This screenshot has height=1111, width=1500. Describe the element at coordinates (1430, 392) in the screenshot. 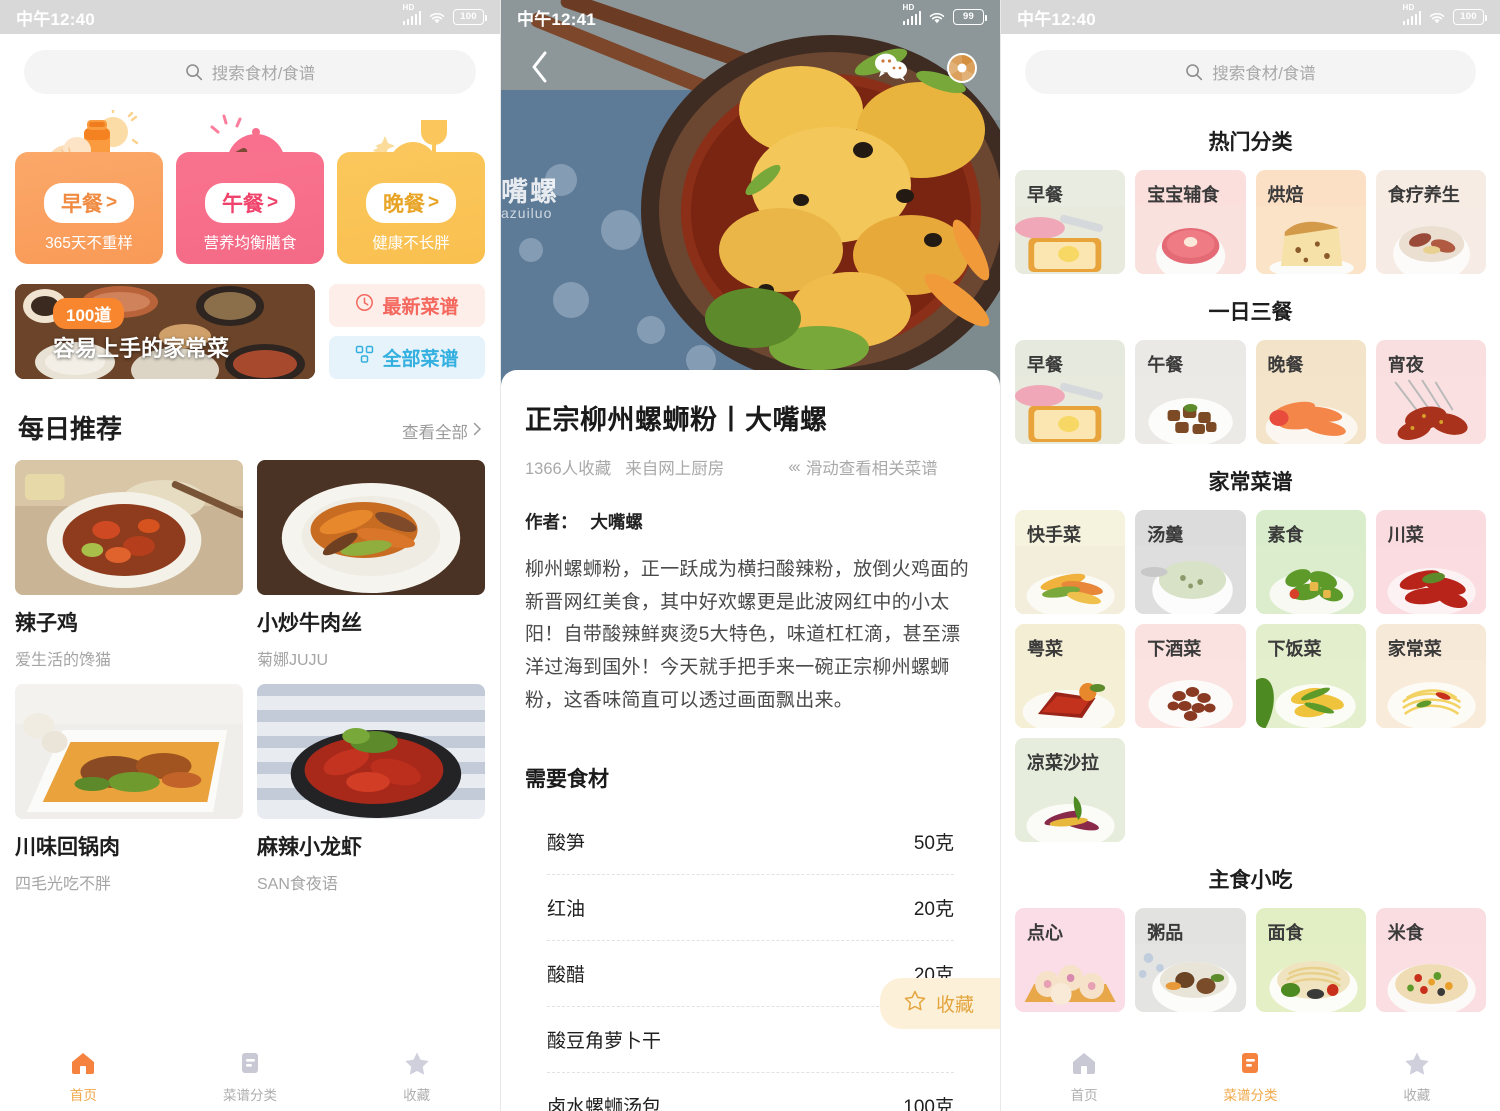

I see `category-card-midnight-snack: 宵夜` at that location.